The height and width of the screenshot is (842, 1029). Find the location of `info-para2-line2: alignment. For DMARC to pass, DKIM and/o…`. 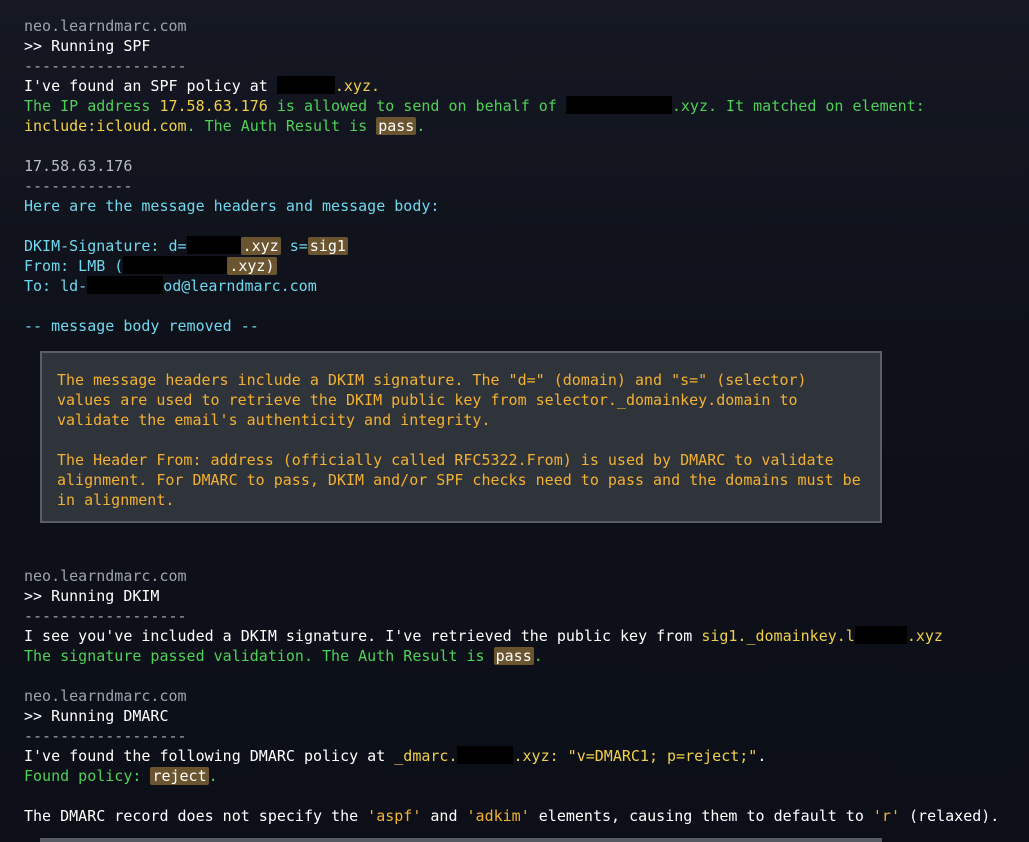

info-para2-line2: alignment. For DMARC to pass, DKIM and/o… is located at coordinates (459, 480).